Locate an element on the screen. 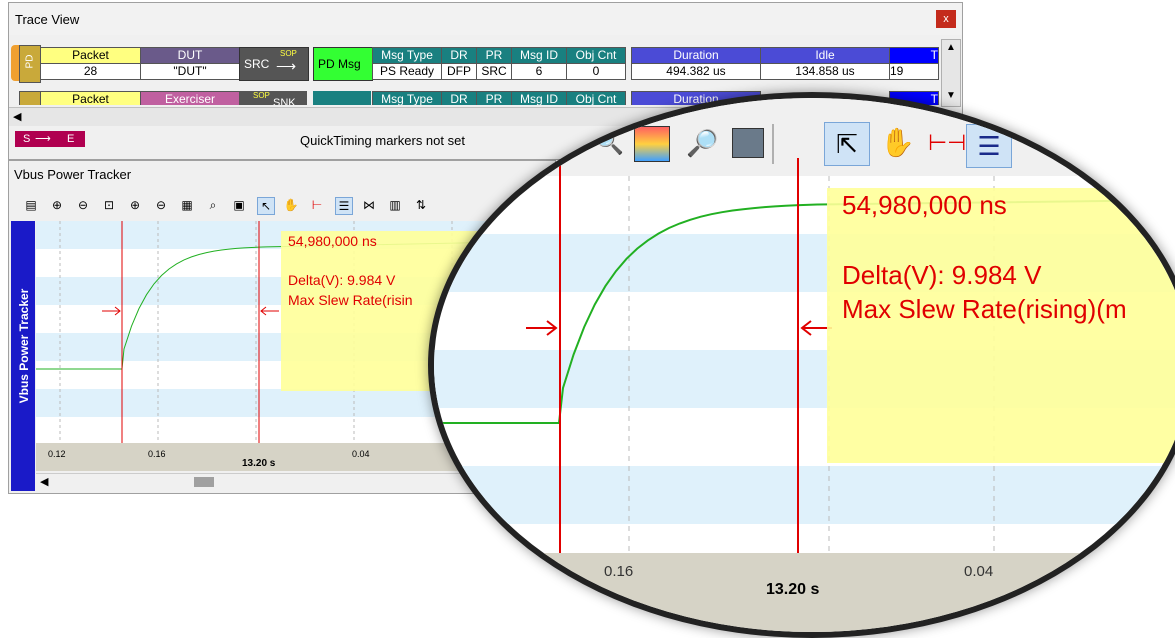  scroll-thumb is located at coordinates (204, 482).